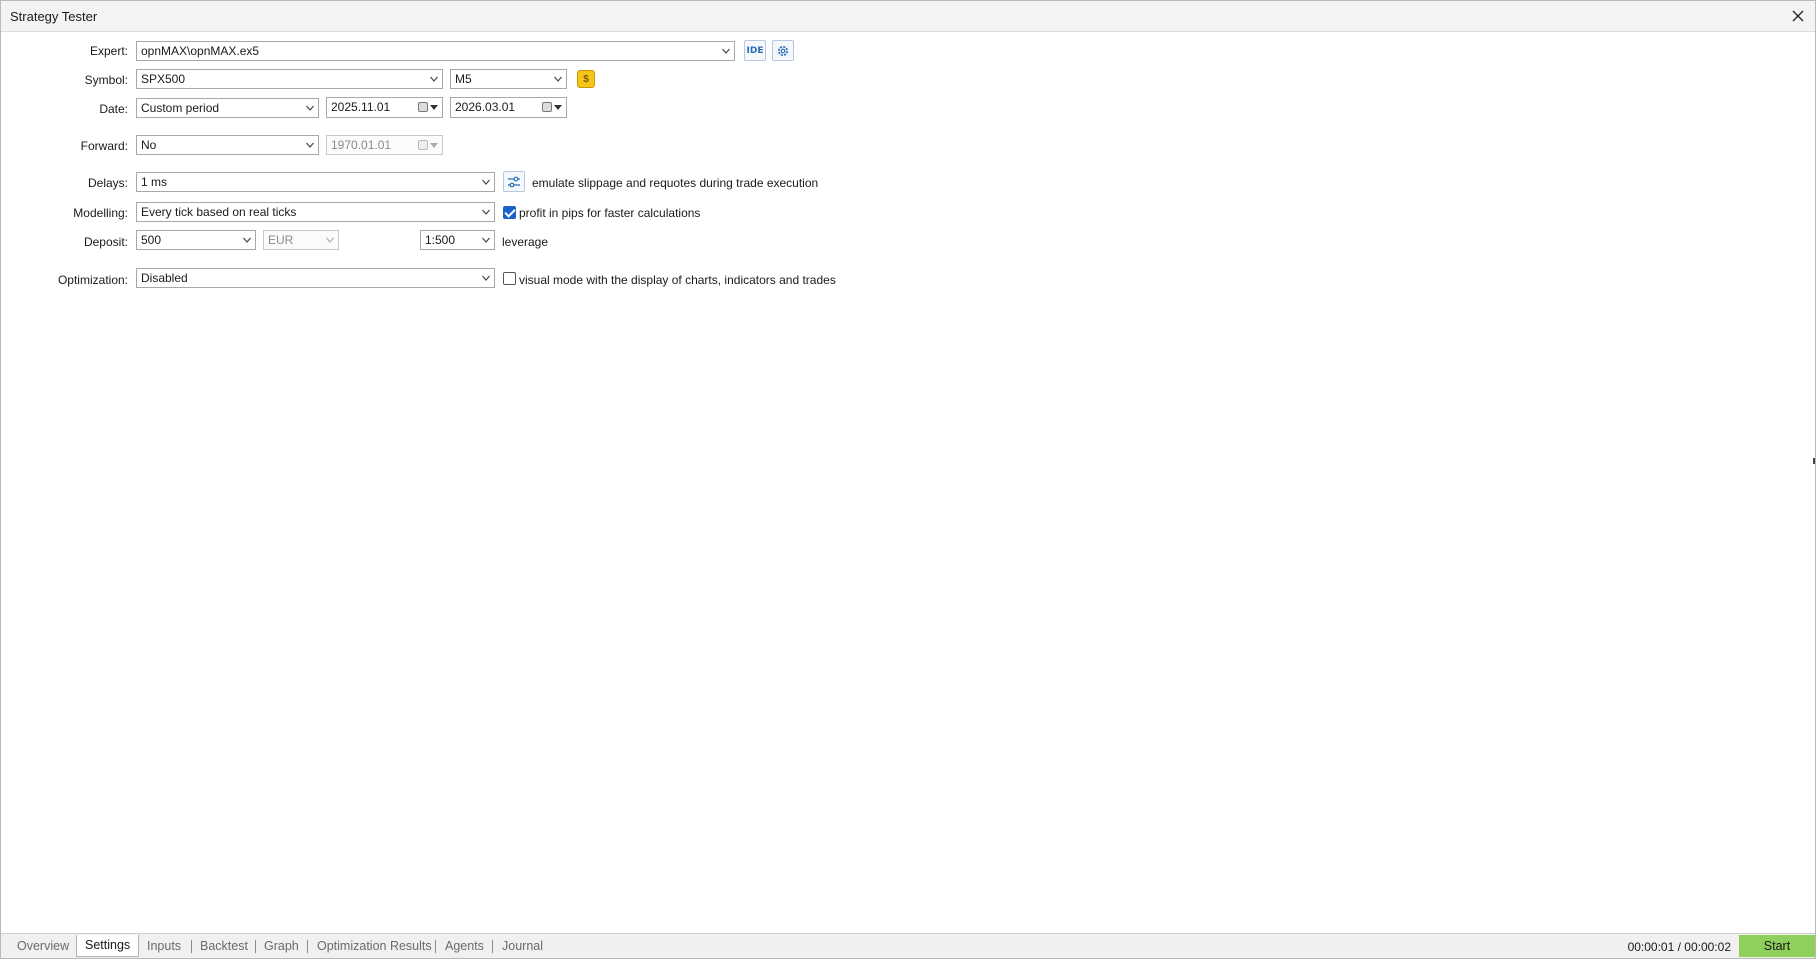 Image resolution: width=1816 pixels, height=959 pixels. I want to click on tab-inputs: Inputs, so click(164, 946).